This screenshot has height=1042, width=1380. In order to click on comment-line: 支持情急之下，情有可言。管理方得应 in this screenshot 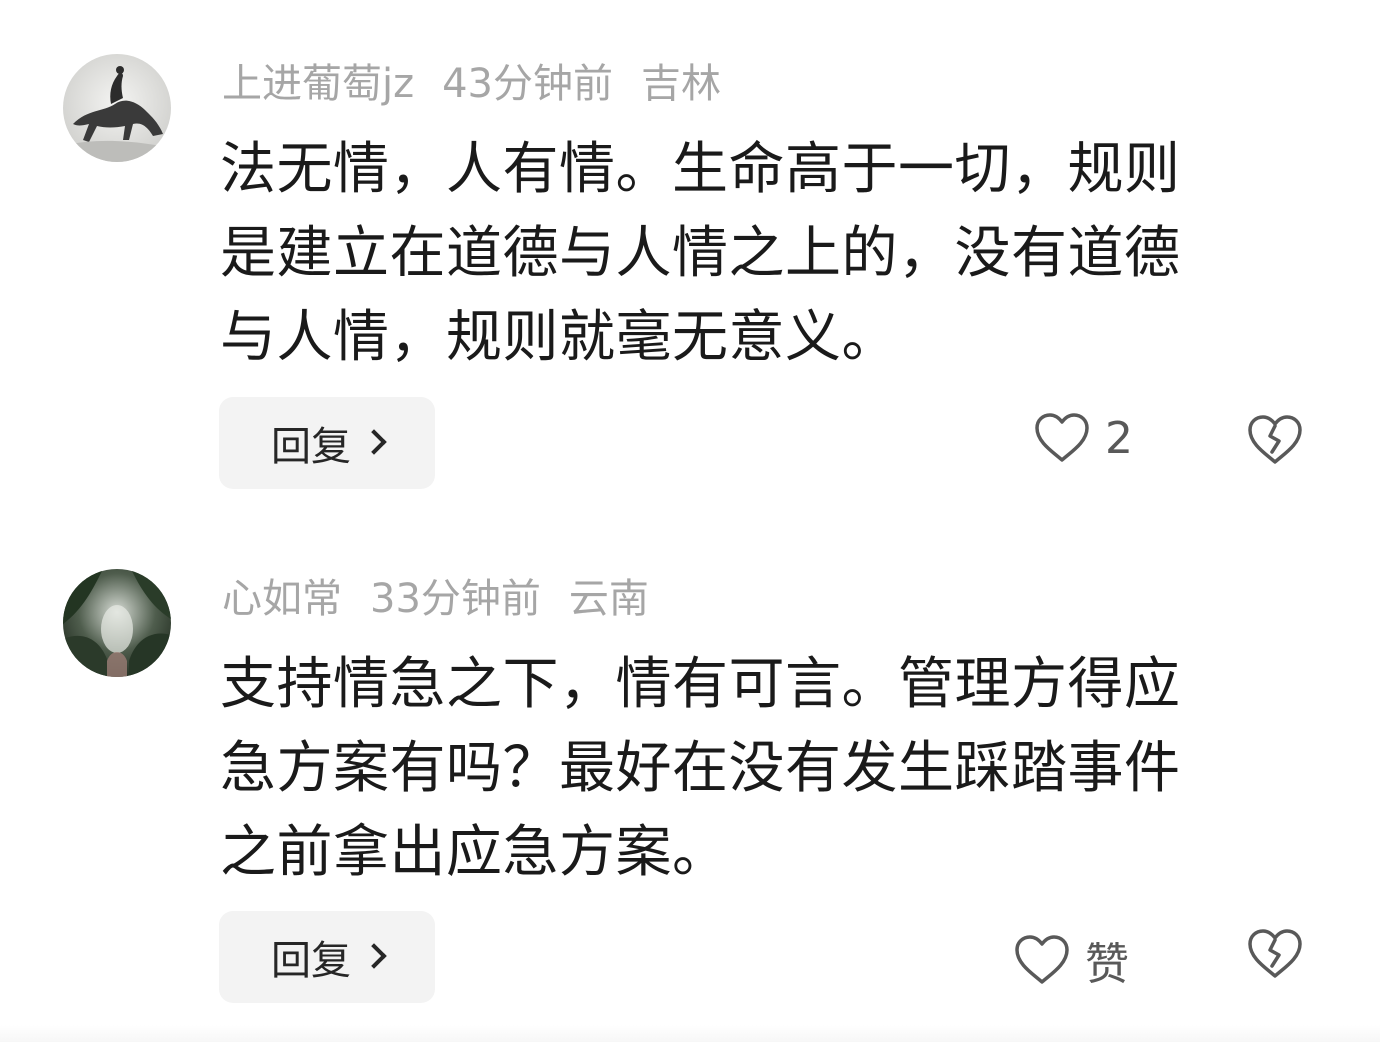, I will do `click(700, 684)`.